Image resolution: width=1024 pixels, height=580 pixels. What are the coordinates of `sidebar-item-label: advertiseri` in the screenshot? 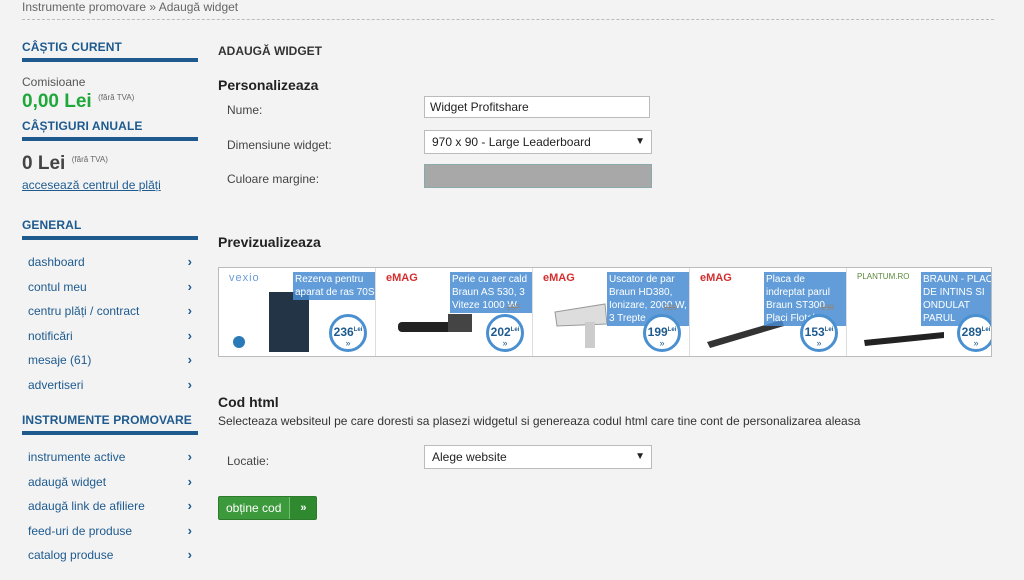 It's located at (56, 384).